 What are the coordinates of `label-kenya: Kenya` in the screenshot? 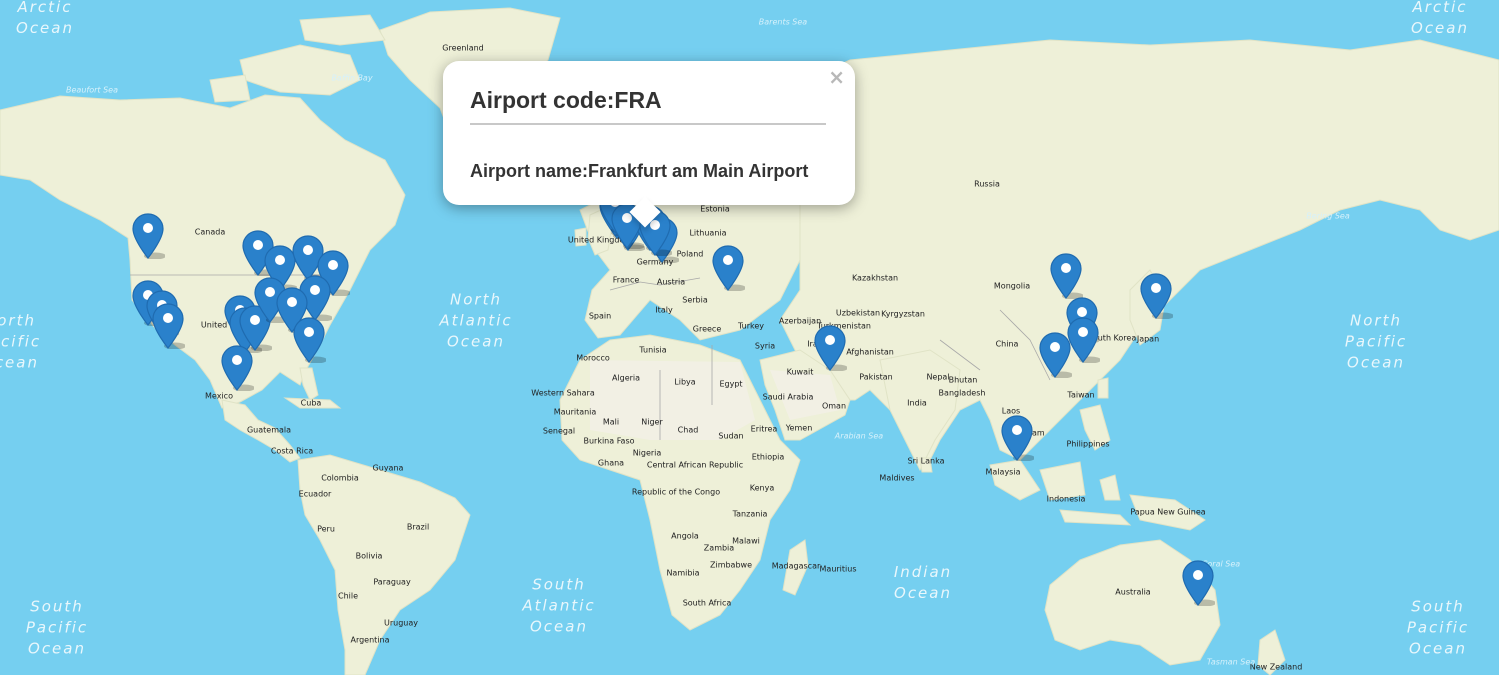 It's located at (762, 488).